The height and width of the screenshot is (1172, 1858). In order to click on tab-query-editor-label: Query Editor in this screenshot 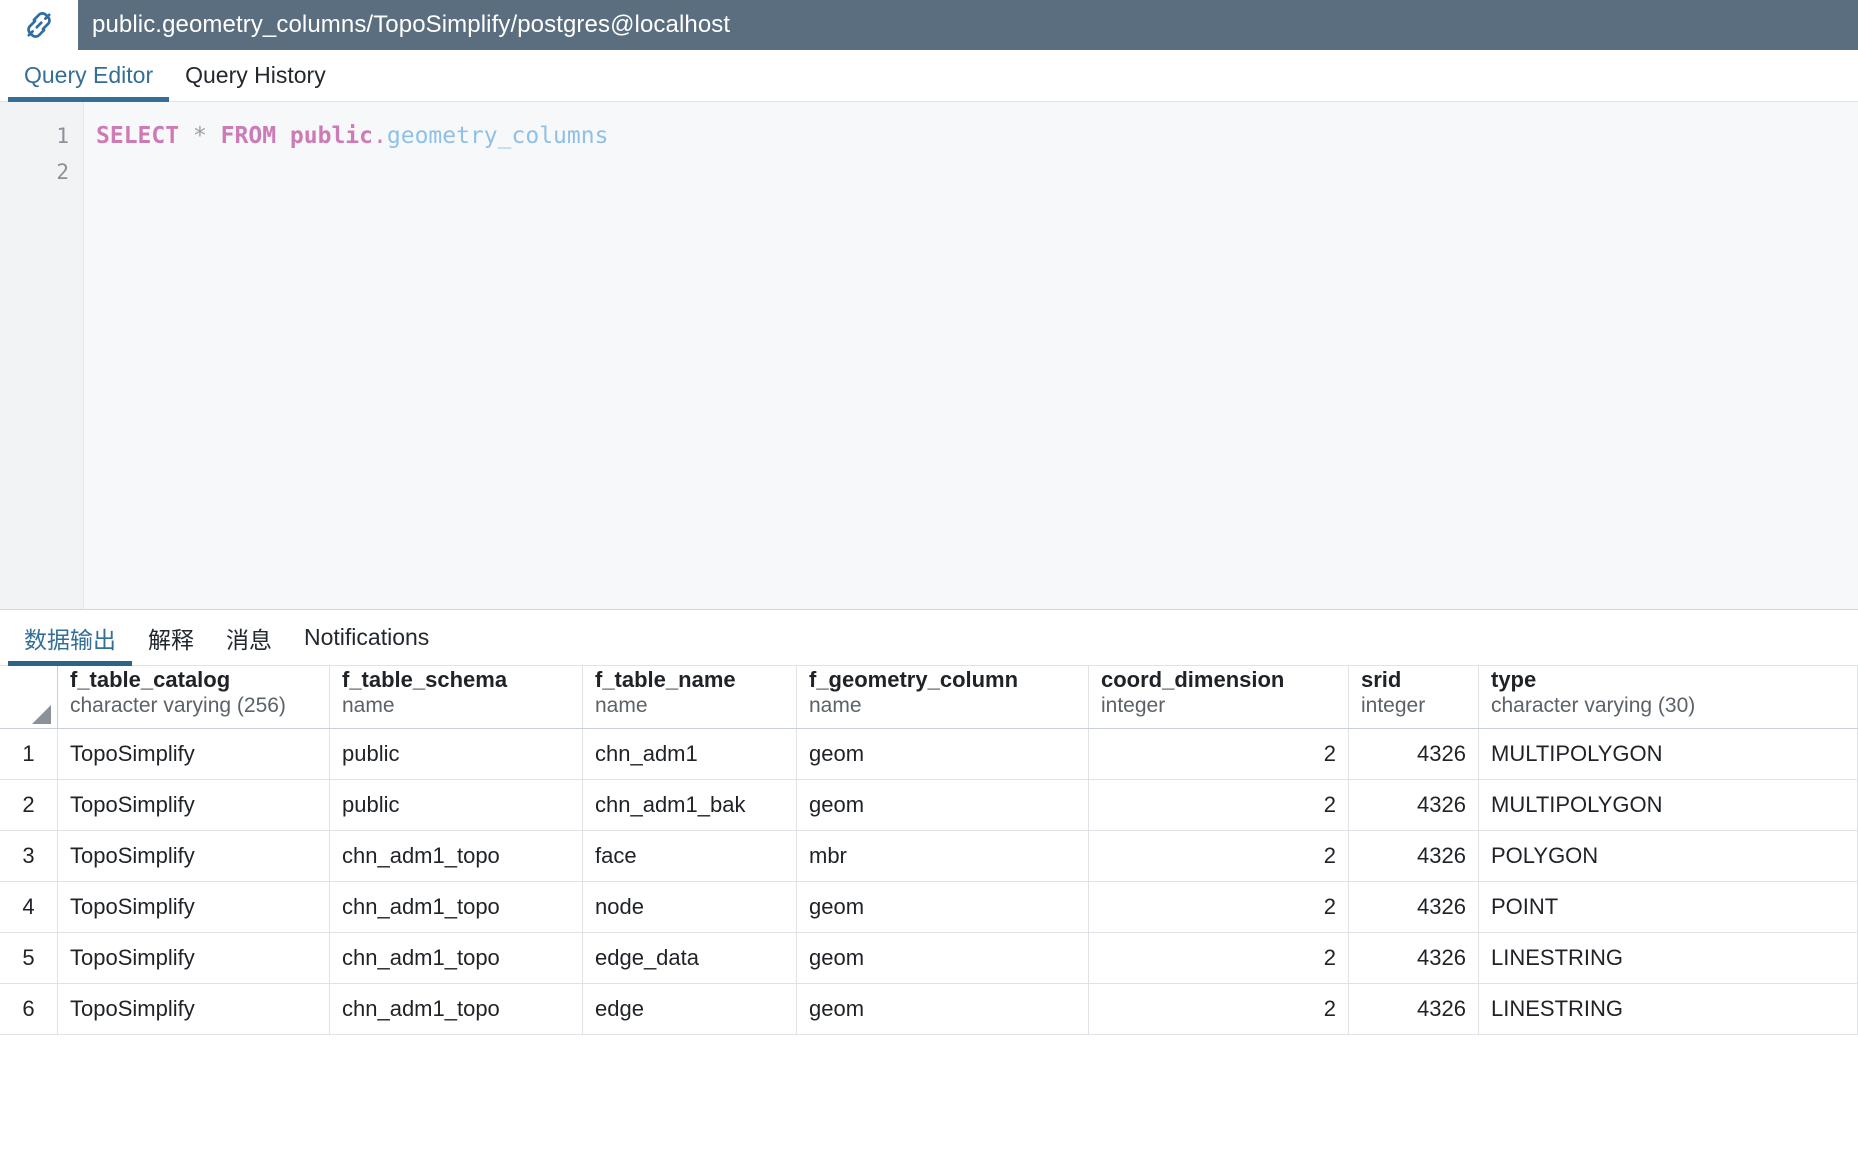, I will do `click(89, 75)`.